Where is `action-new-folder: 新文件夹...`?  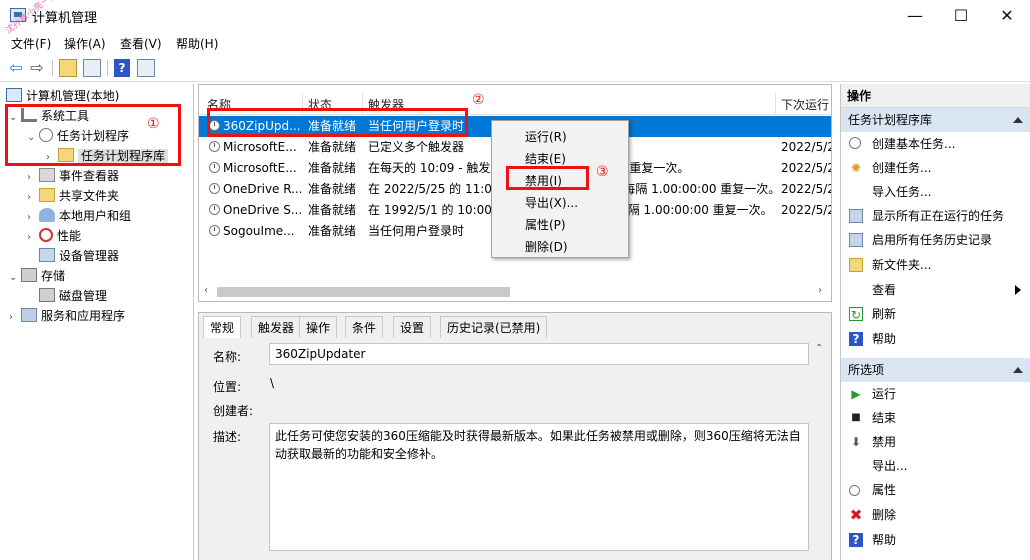
action-new-folder: 新文件夹... is located at coordinates (935, 265).